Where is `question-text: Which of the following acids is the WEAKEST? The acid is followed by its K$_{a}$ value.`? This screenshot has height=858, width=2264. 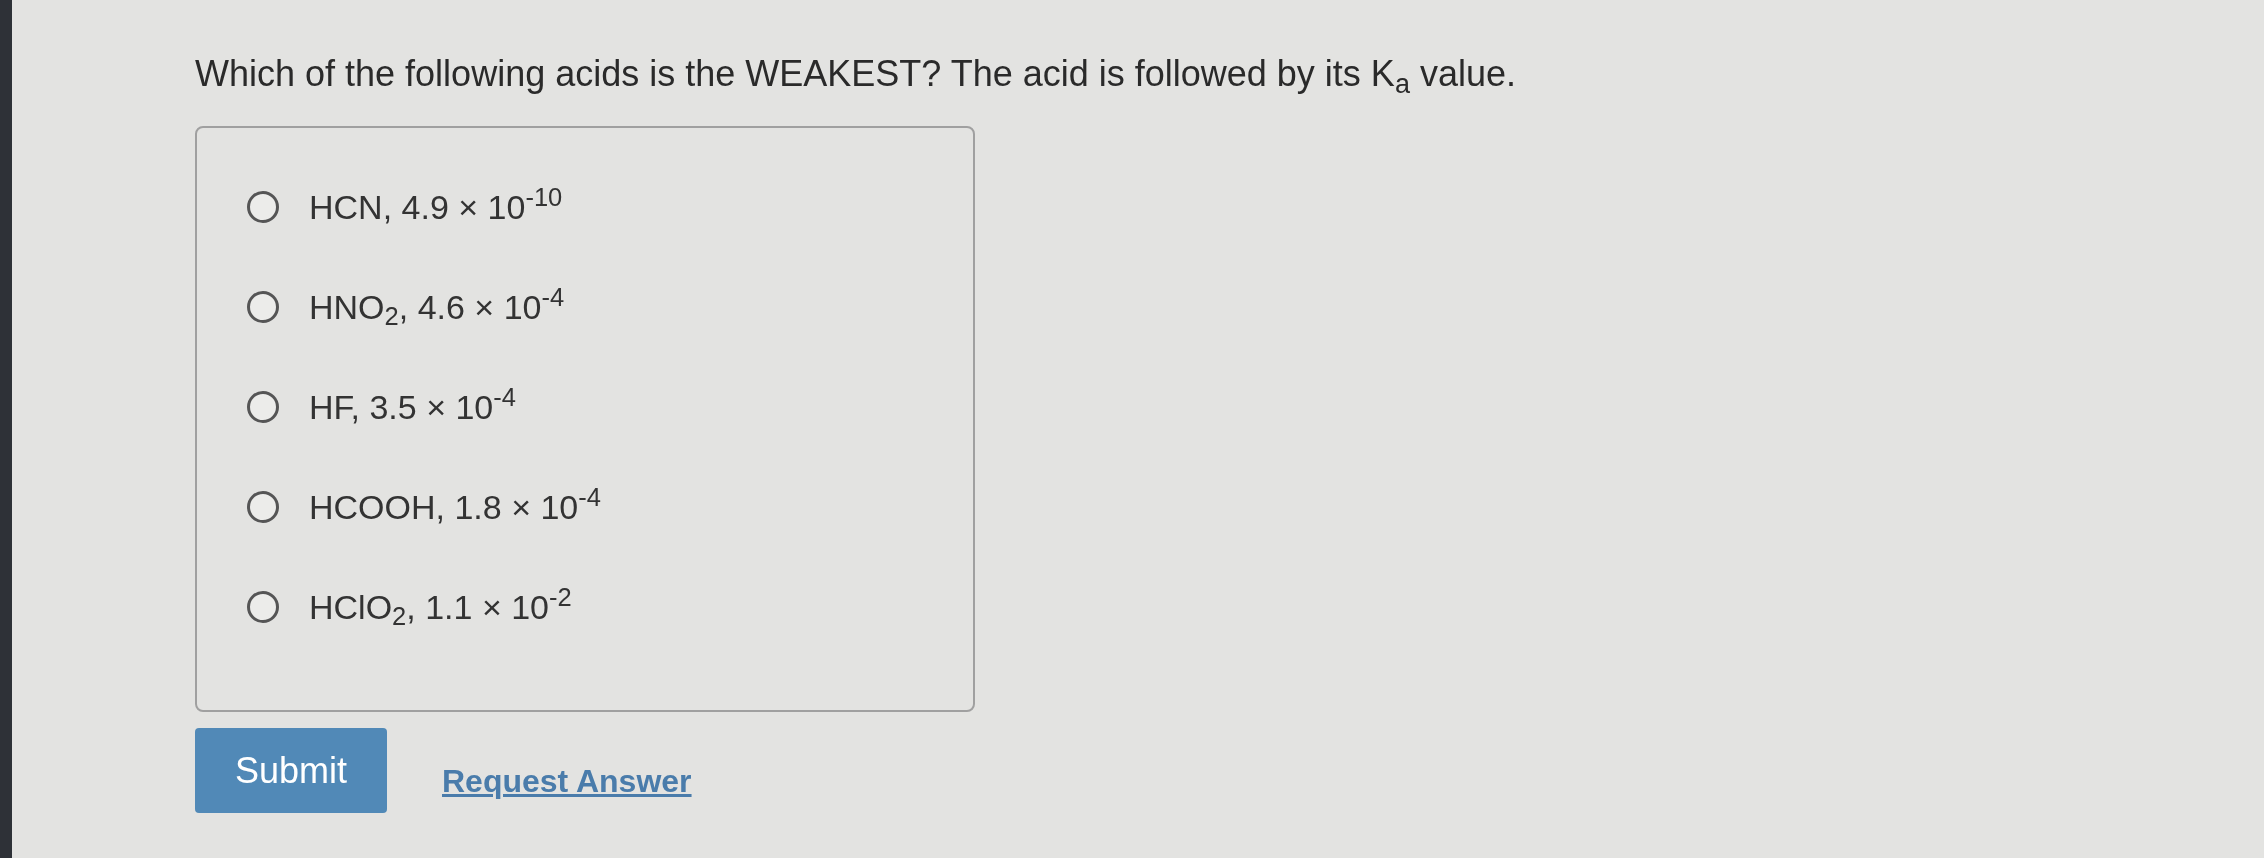 question-text: Which of the following acids is the WEAKEST? The acid is followed by its K$_{a}$ value. is located at coordinates (855, 74).